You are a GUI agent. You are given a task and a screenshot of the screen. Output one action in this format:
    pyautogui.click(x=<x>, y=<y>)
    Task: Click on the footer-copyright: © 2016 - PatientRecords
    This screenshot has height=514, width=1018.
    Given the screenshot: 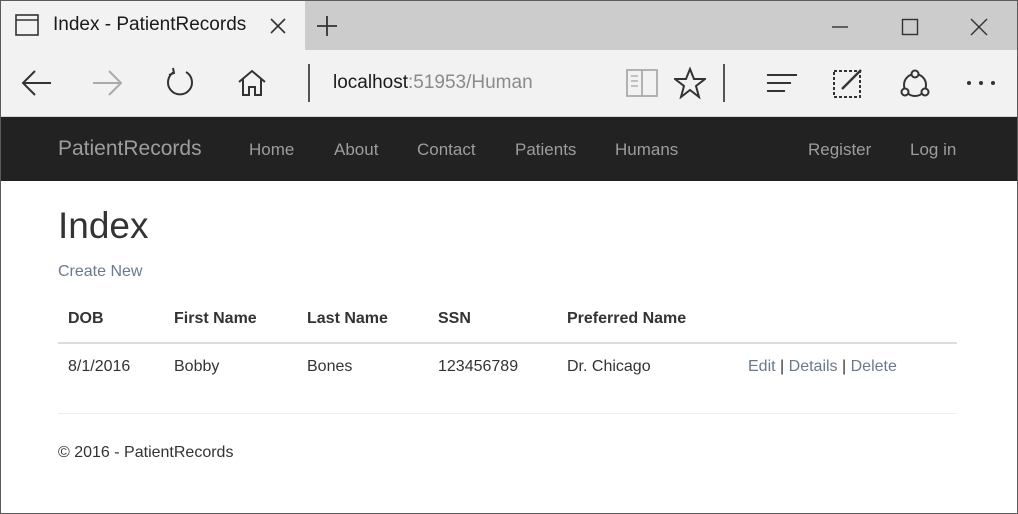 What is the action you would take?
    pyautogui.click(x=146, y=452)
    